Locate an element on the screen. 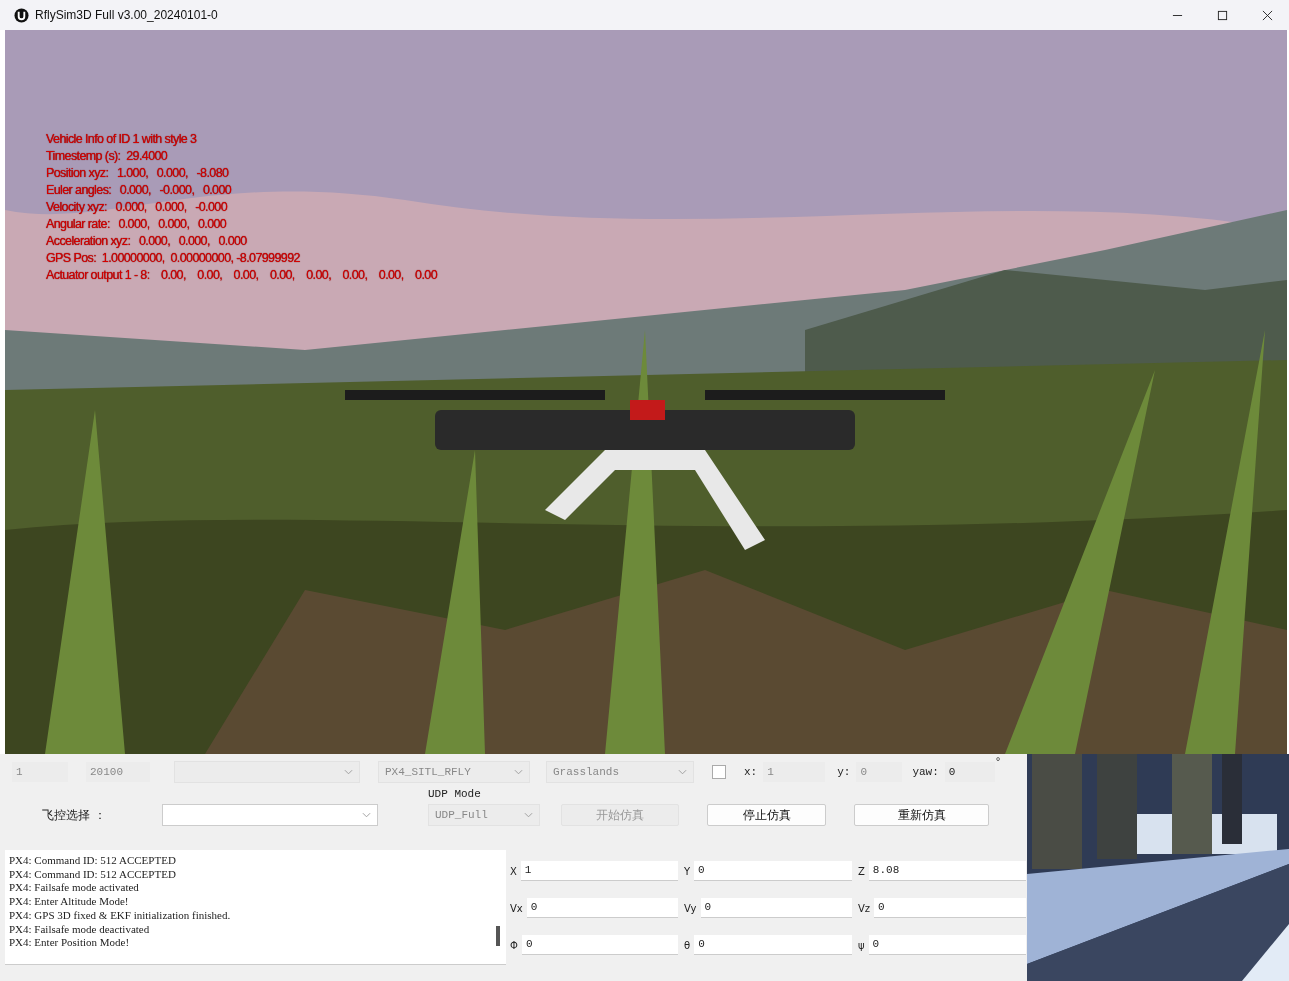  y-label: y: is located at coordinates (844, 772).